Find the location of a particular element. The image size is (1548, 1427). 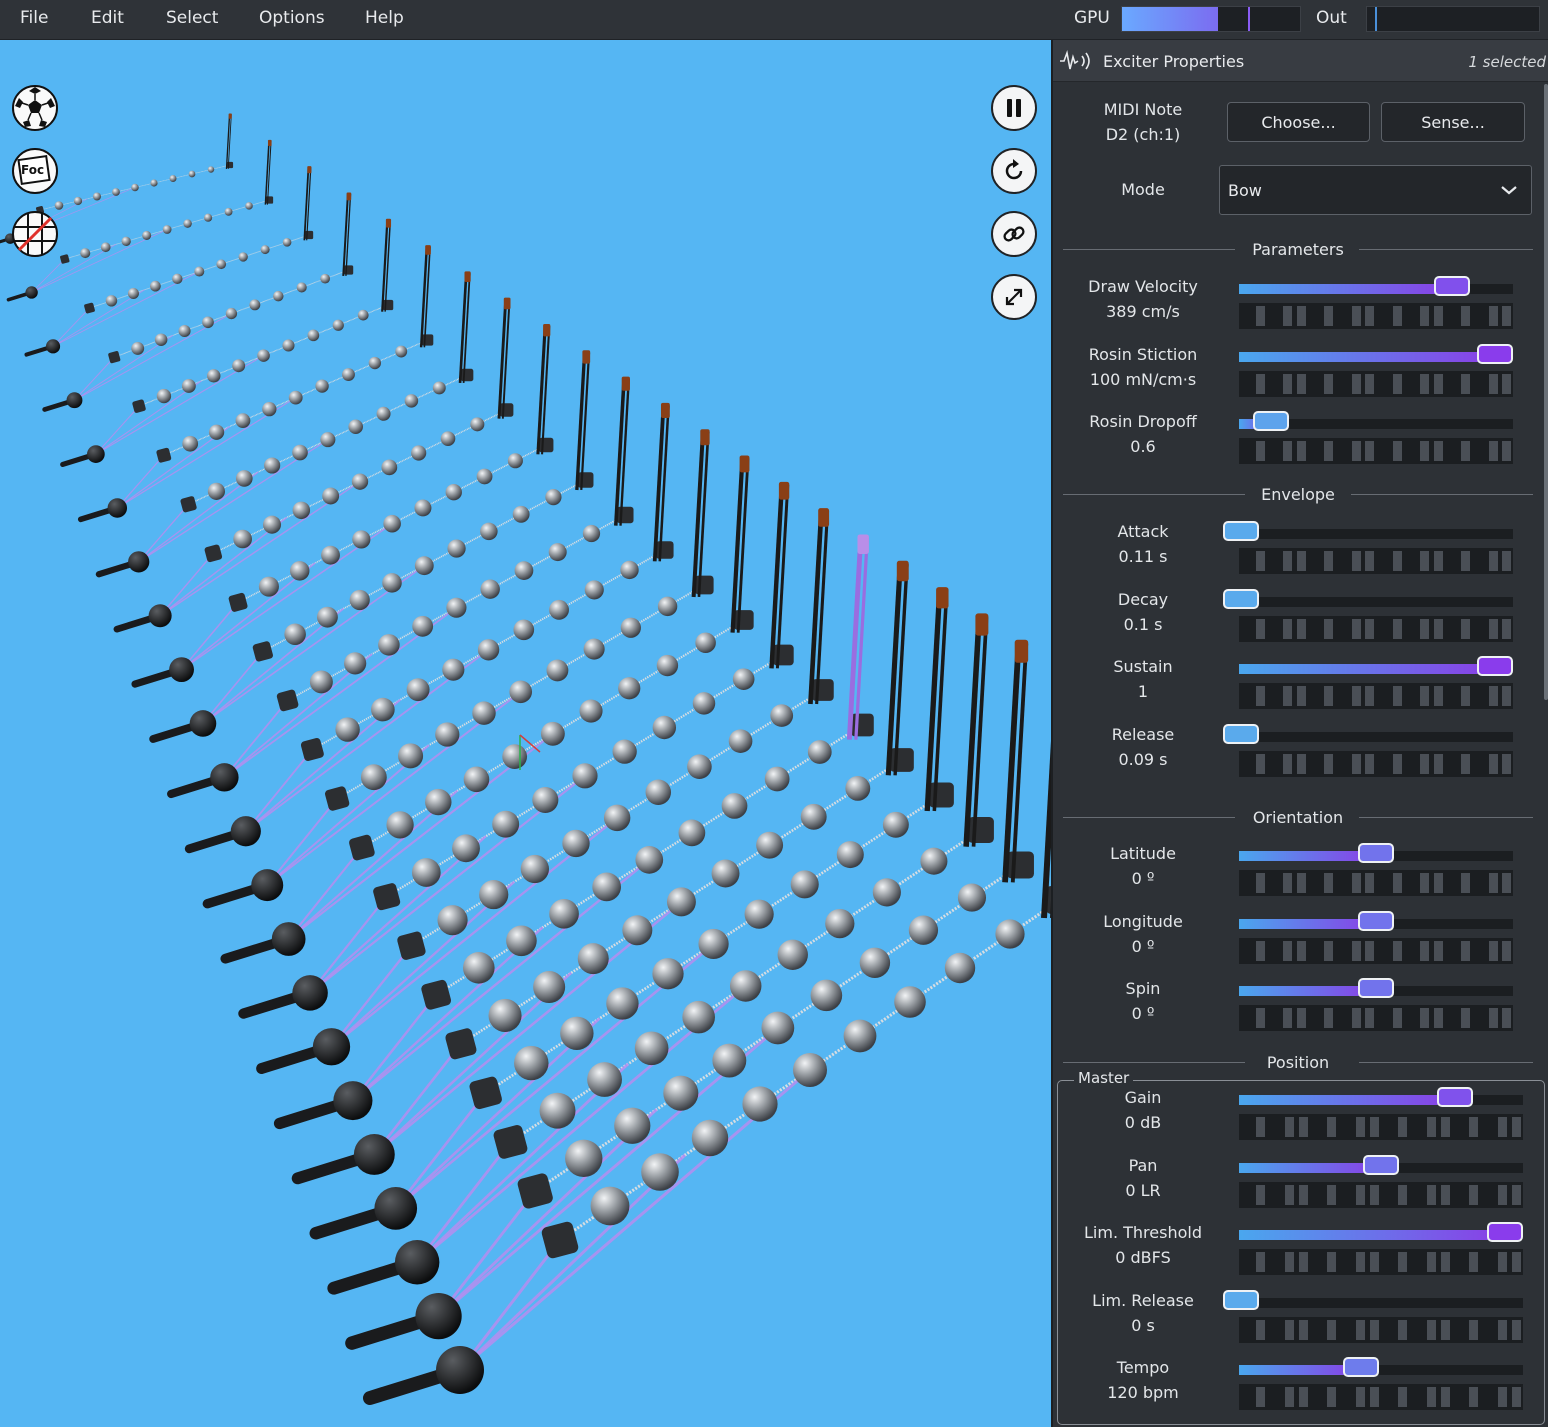

envelope-title: Envelope is located at coordinates (1298, 494).